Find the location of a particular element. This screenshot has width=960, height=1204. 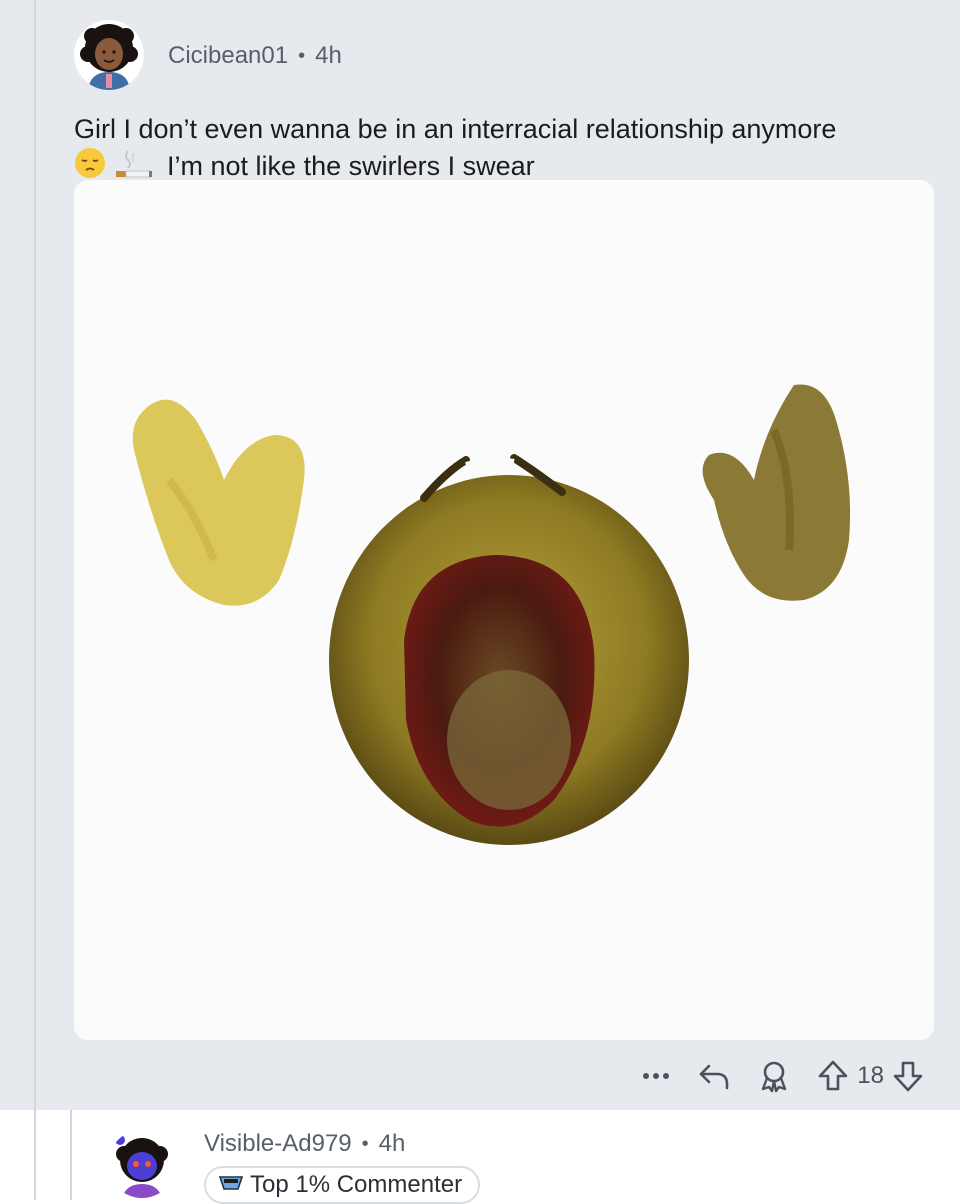

comment-text-line-2: I’m not like the swirlers I swear is located at coordinates (351, 165).